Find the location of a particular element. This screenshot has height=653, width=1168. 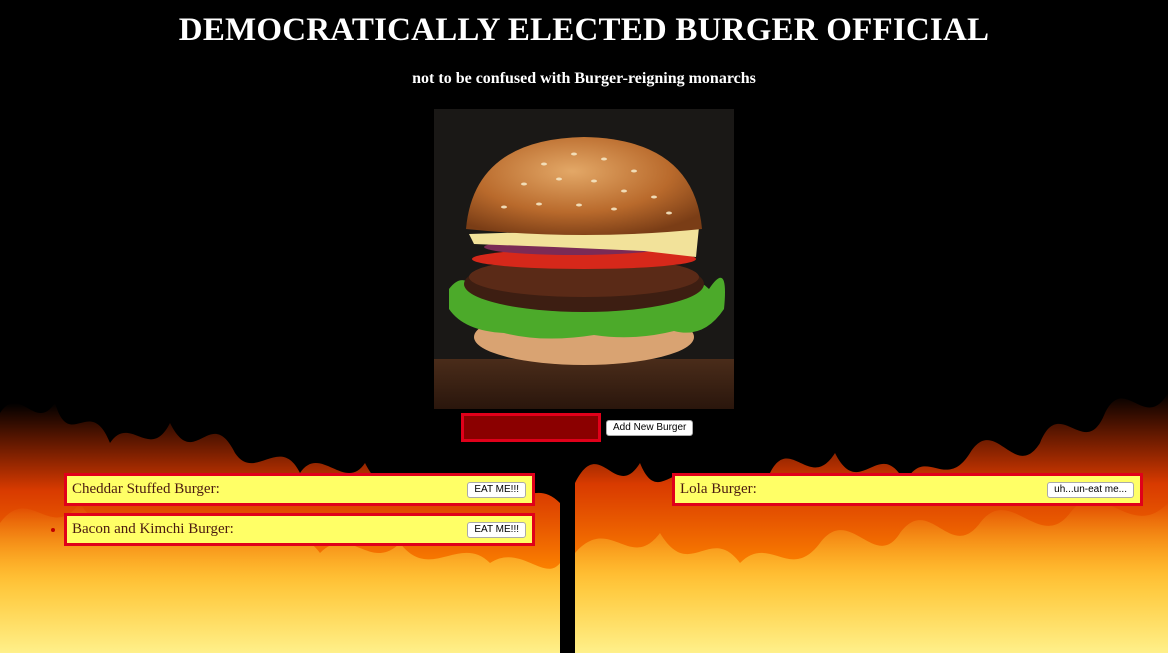

page-title: DEMOCRATICALLY ELECTED BURGER OFFICIAL is located at coordinates (584, 30).